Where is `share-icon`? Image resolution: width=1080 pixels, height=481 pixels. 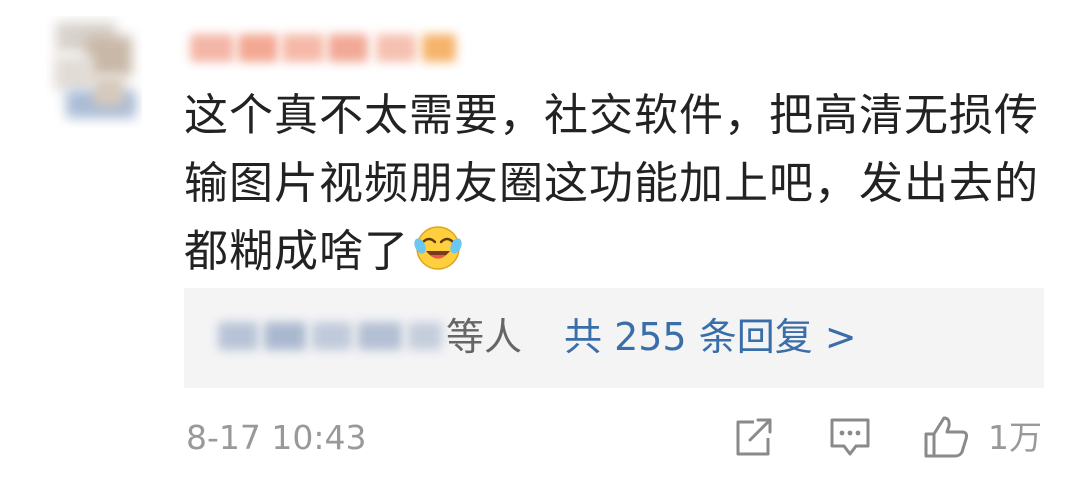
share-icon is located at coordinates (754, 437).